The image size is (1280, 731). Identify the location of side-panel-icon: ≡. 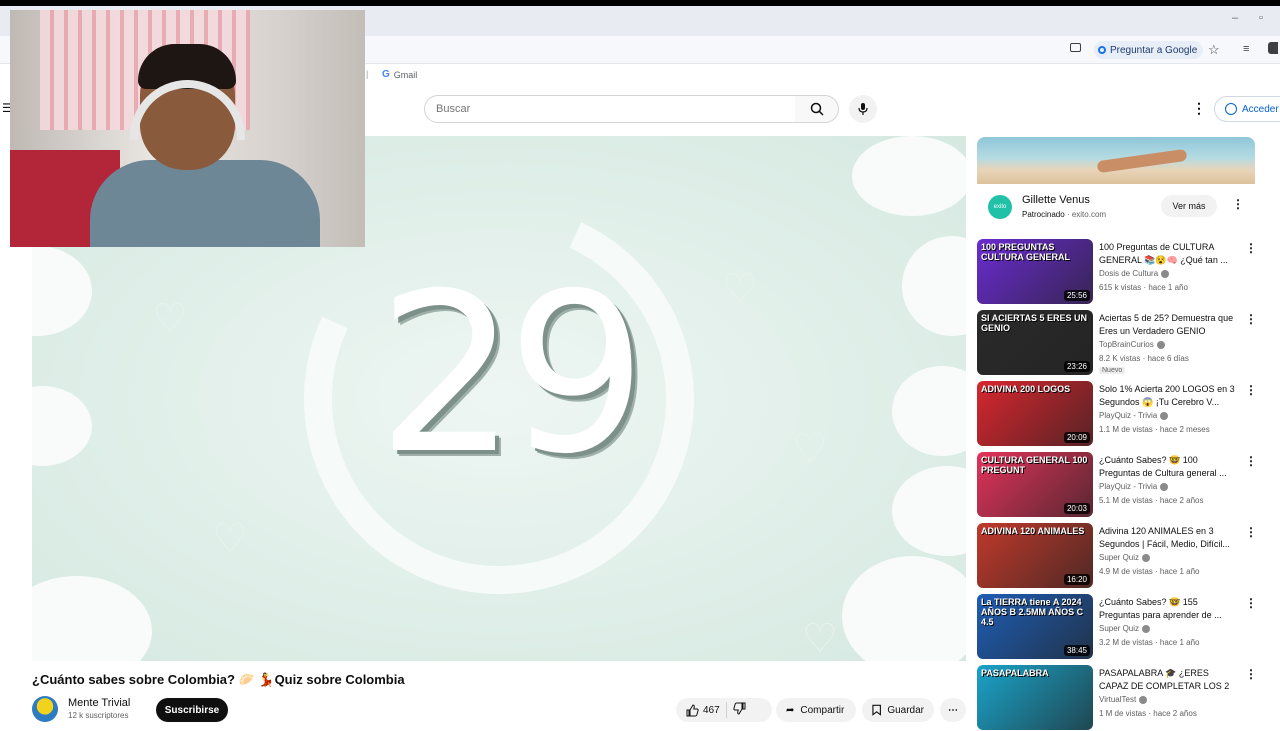
(1246, 49).